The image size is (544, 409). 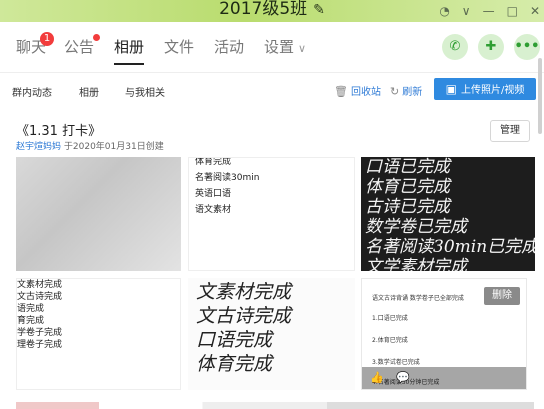 I want to click on phone-icon: ✆, so click(x=455, y=47).